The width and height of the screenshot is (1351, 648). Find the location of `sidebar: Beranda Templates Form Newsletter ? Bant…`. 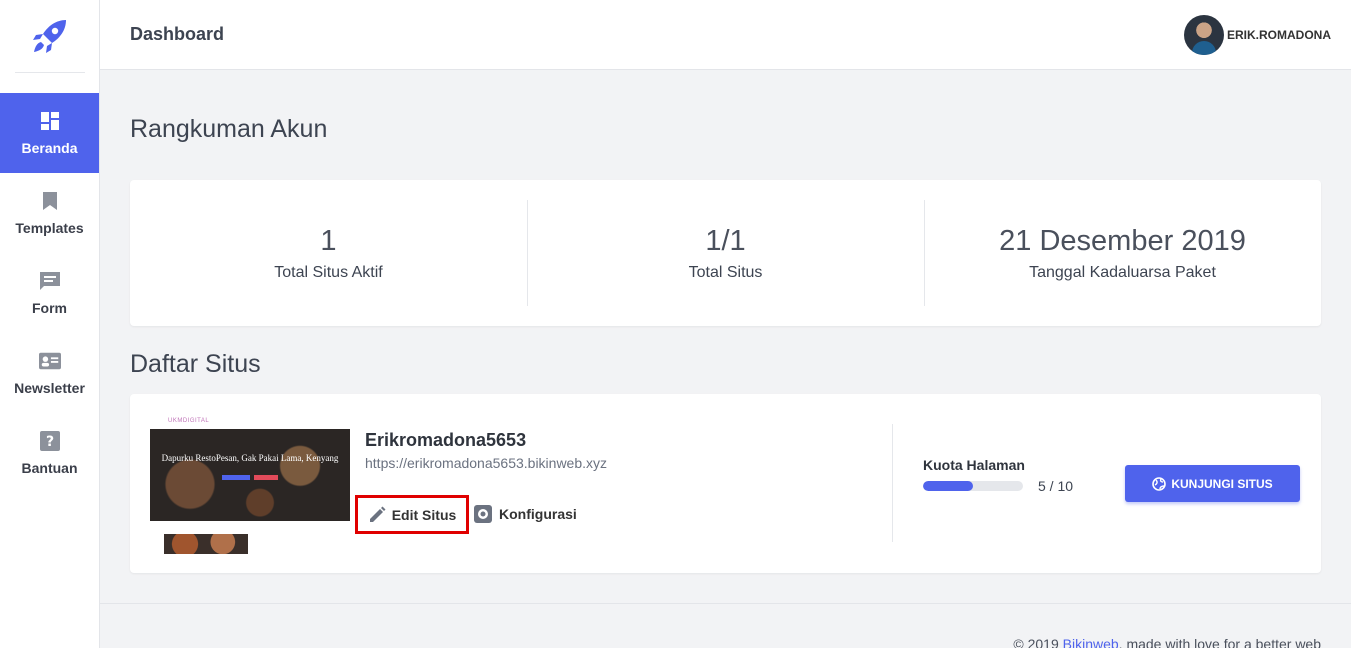

sidebar: Beranda Templates Form Newsletter ? Bant… is located at coordinates (50, 324).